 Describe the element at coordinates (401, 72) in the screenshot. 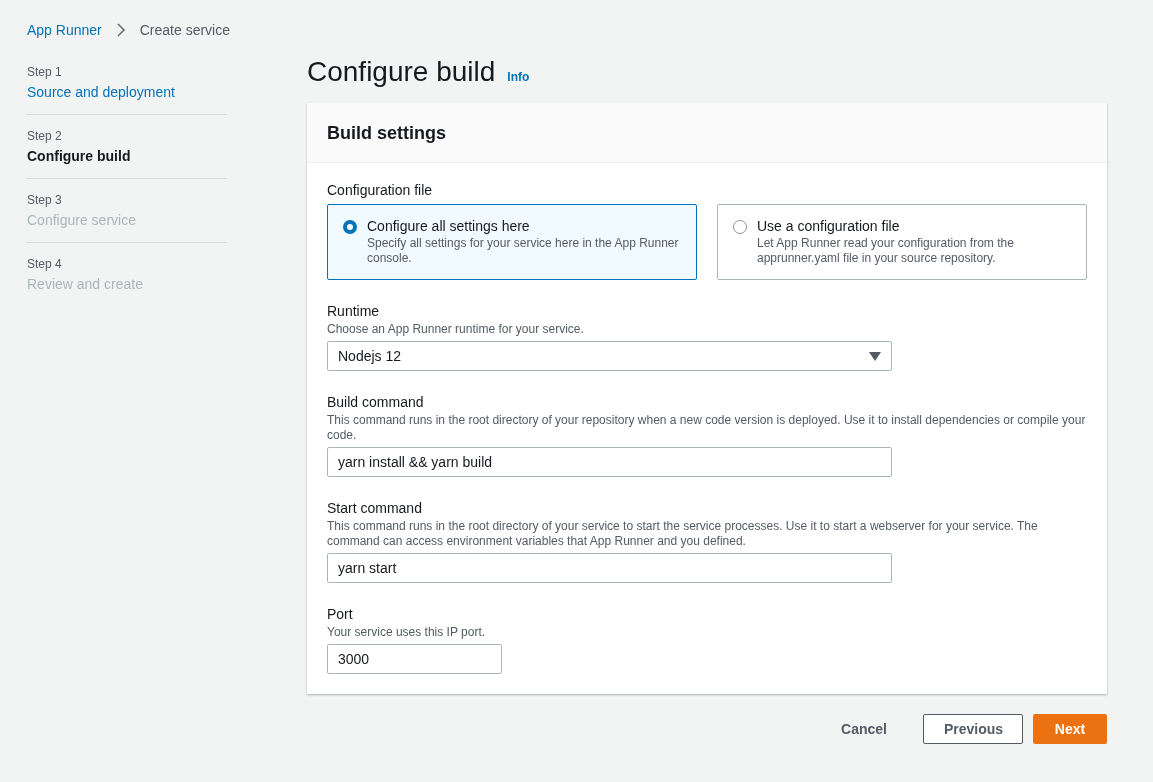

I see `page-title: Configure build` at that location.